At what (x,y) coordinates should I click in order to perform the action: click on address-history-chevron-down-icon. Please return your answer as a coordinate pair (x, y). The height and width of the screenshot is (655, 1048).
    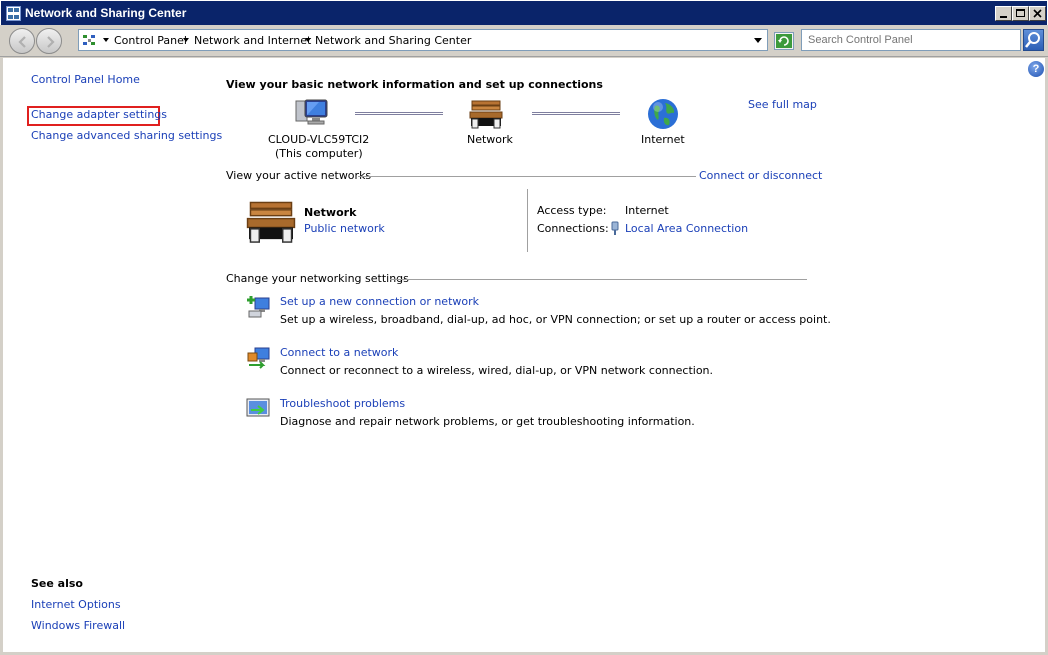
    Looking at the image, I should click on (758, 40).